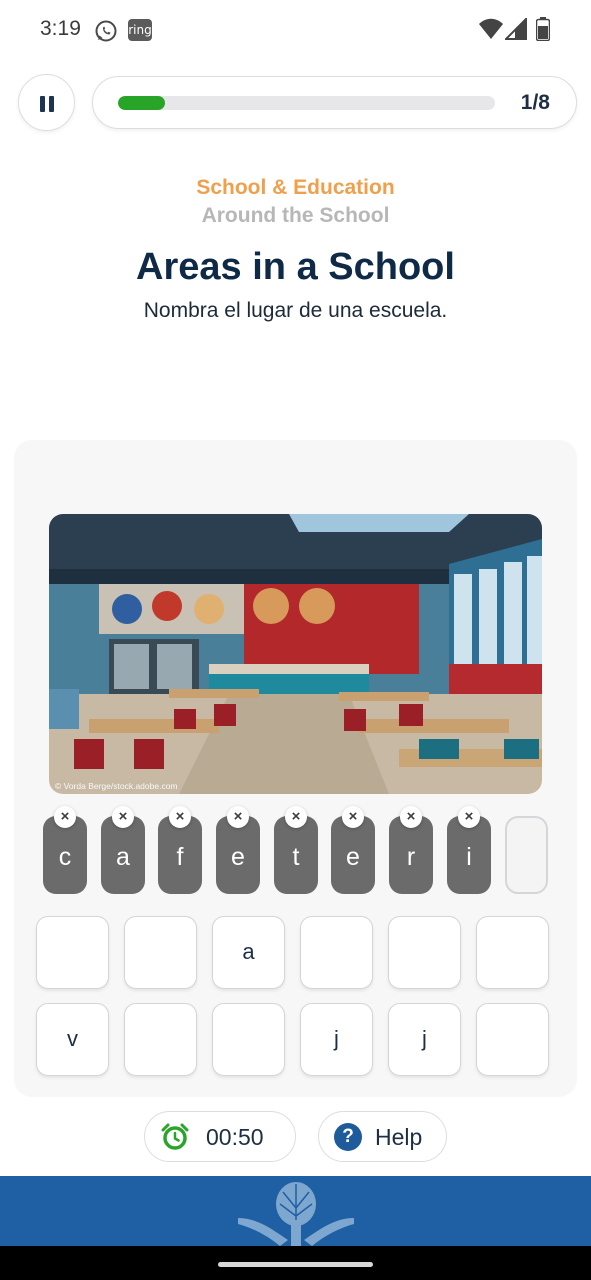 The height and width of the screenshot is (1280, 591). I want to click on photo-credit: © Vorda Berge/stock.adobe.com, so click(116, 786).